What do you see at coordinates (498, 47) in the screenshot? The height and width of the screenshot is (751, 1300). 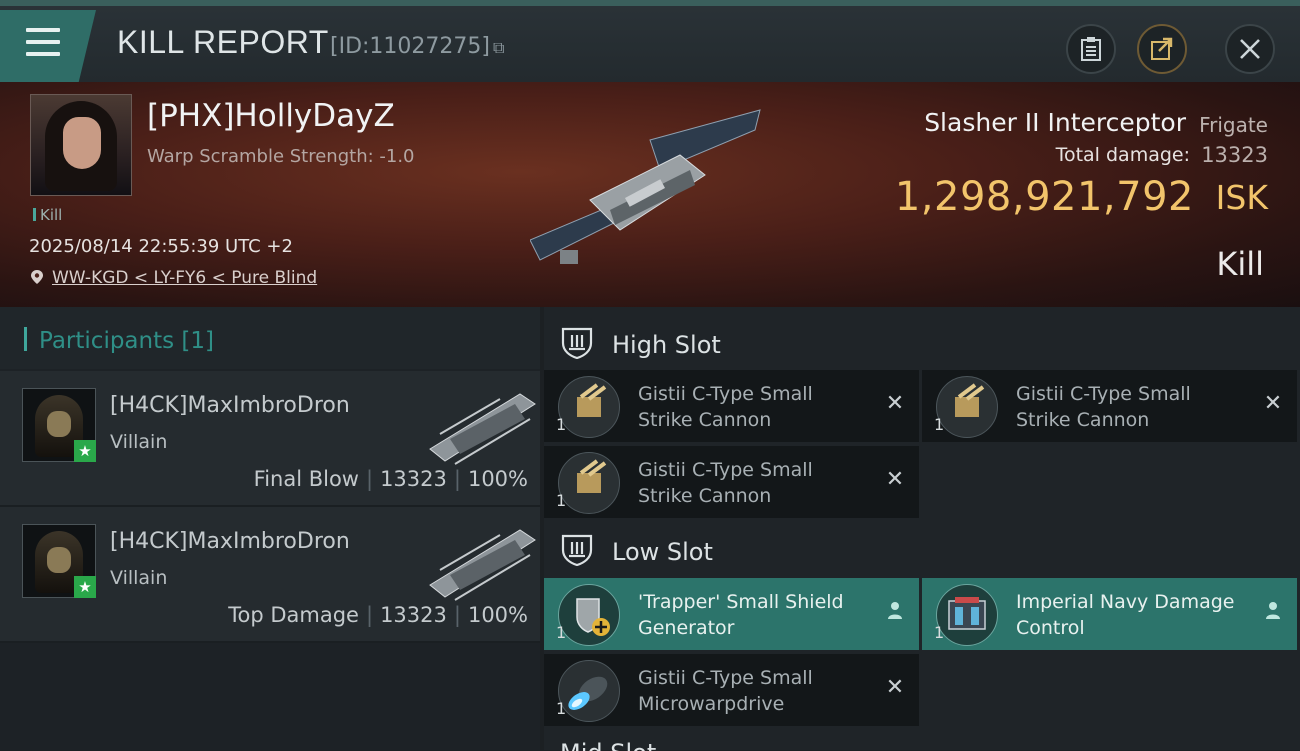 I see `copy-icon: ⧉` at bounding box center [498, 47].